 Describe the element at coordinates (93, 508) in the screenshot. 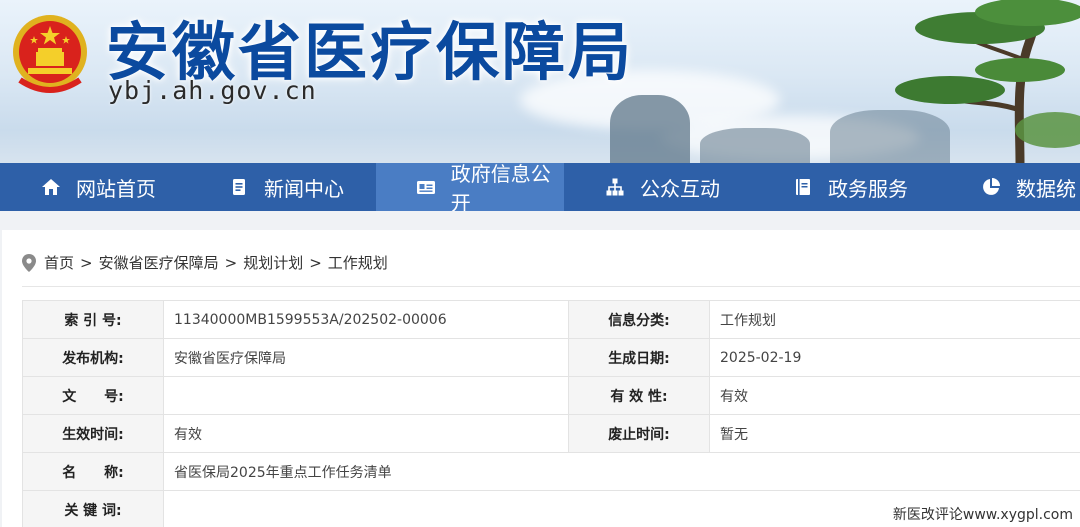

I see `keywords-label: 关 键 词:` at that location.